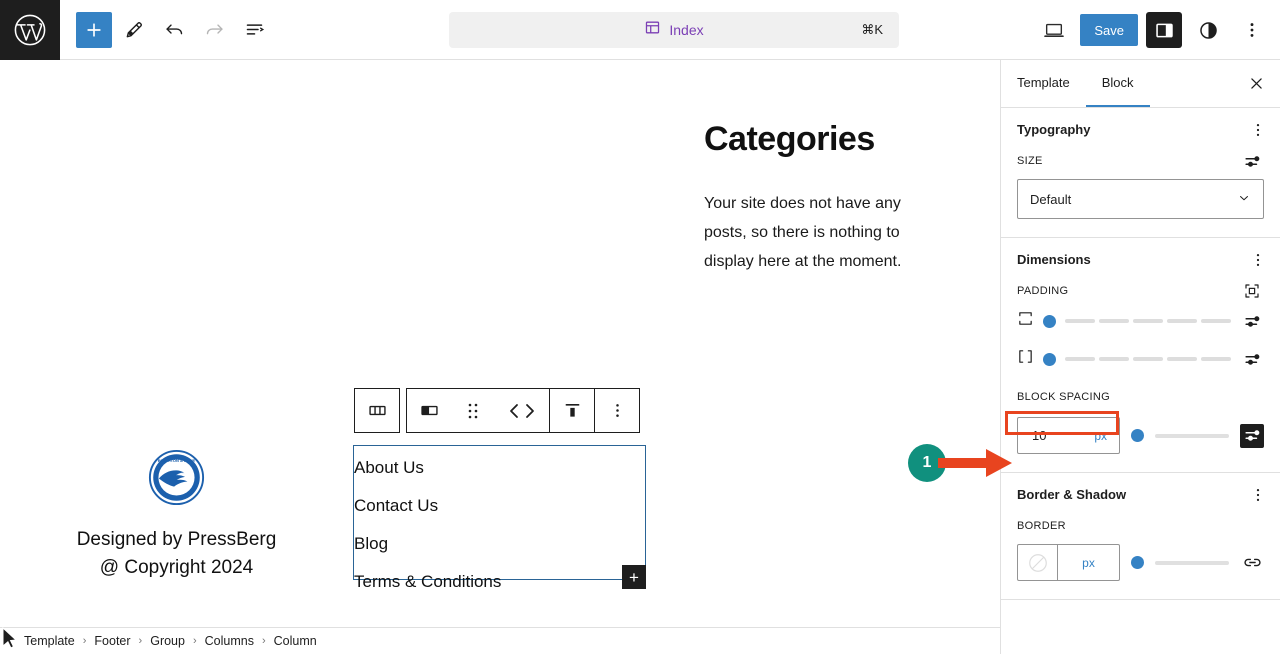 The height and width of the screenshot is (654, 1280). What do you see at coordinates (1038, 562) in the screenshot?
I see `no-color-swatch-icon` at bounding box center [1038, 562].